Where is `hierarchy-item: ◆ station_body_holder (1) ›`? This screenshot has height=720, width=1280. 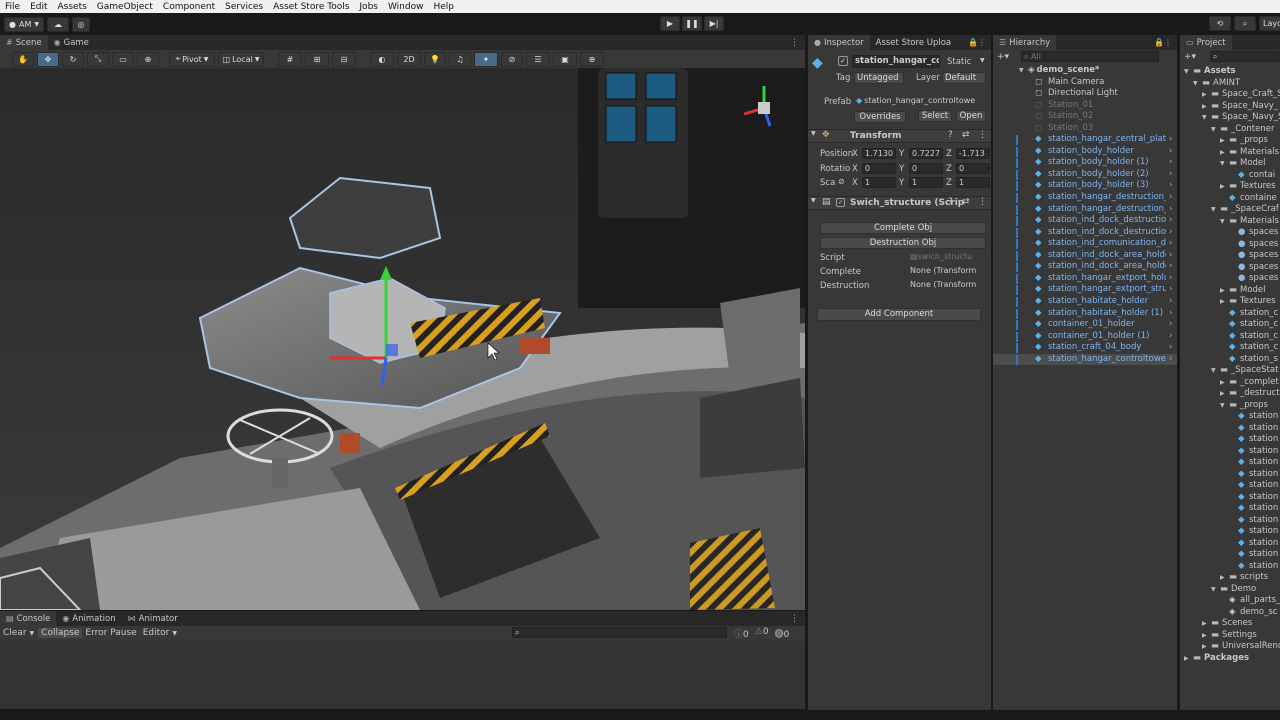
hierarchy-item: ◆ station_body_holder (1) › is located at coordinates (1085, 163).